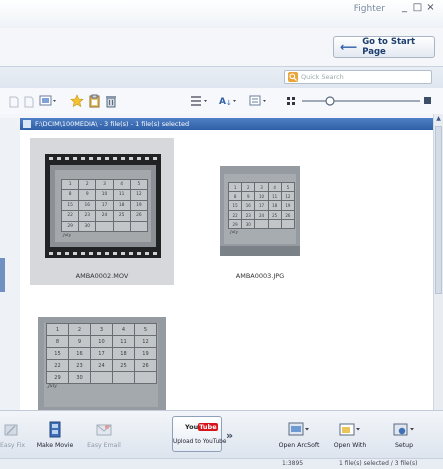 The image size is (443, 469). Describe the element at coordinates (378, 463) in the screenshot. I see `status-selection: 1 file(s) selected / 3 file(s)` at that location.